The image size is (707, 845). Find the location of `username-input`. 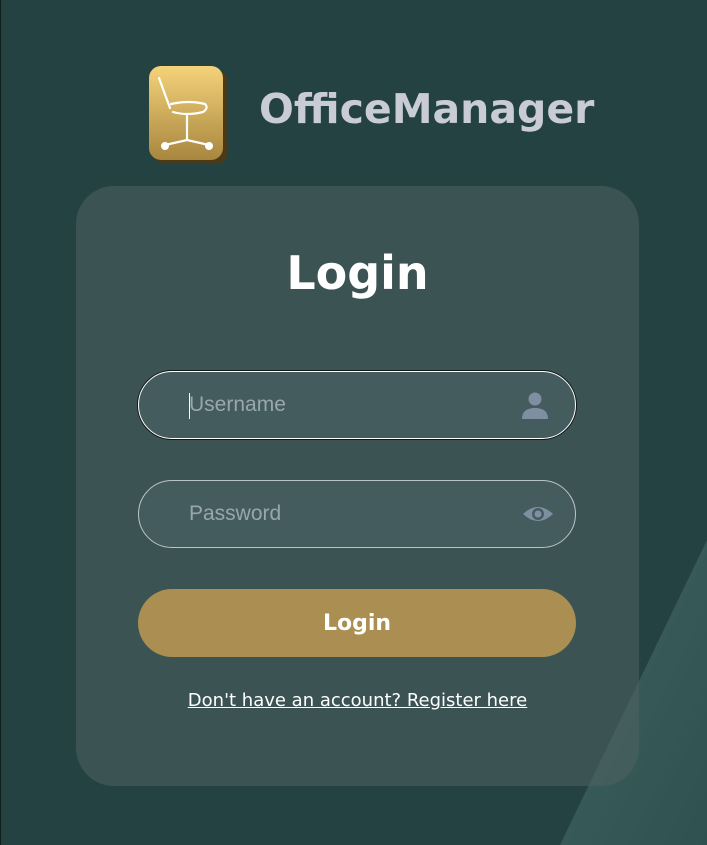

username-input is located at coordinates (349, 405).